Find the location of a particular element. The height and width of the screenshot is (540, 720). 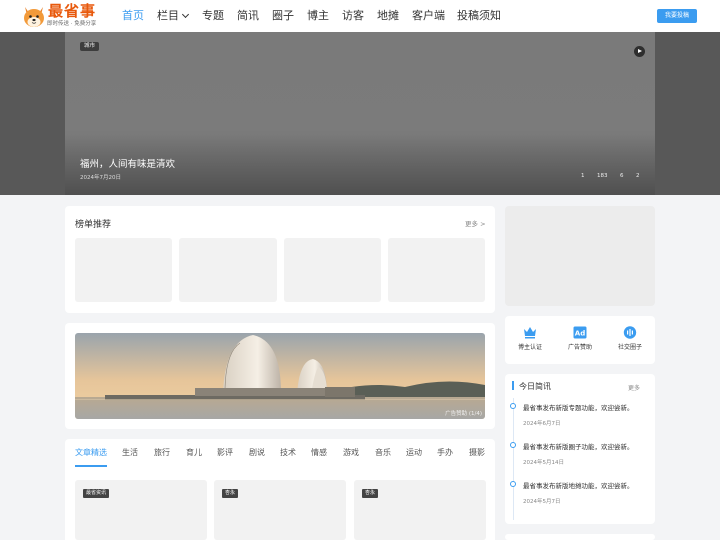

svg-text: Ad is located at coordinates (580, 334).